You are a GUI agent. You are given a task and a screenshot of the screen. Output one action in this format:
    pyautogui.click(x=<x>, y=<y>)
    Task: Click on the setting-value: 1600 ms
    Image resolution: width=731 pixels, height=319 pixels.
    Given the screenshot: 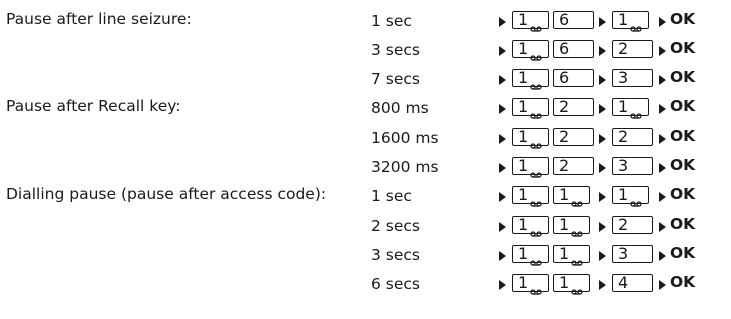 What is the action you would take?
    pyautogui.click(x=405, y=138)
    